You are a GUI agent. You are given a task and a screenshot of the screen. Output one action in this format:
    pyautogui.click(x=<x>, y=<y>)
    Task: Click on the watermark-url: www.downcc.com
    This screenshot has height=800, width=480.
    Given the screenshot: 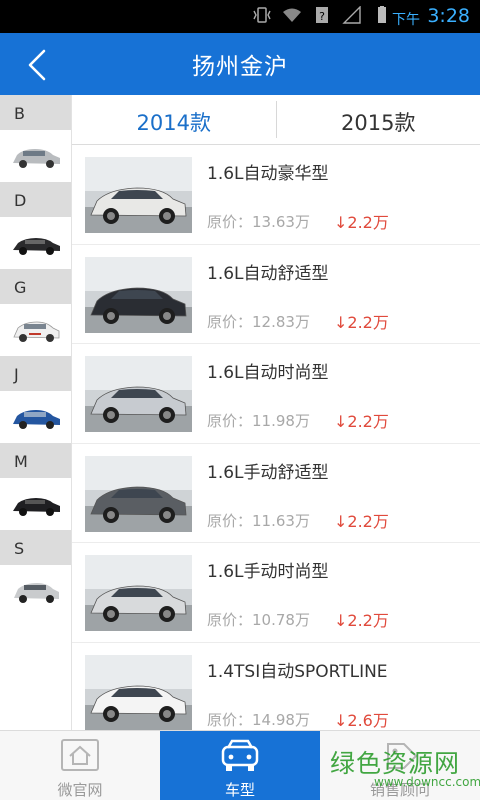 What is the action you would take?
    pyautogui.click(x=427, y=782)
    